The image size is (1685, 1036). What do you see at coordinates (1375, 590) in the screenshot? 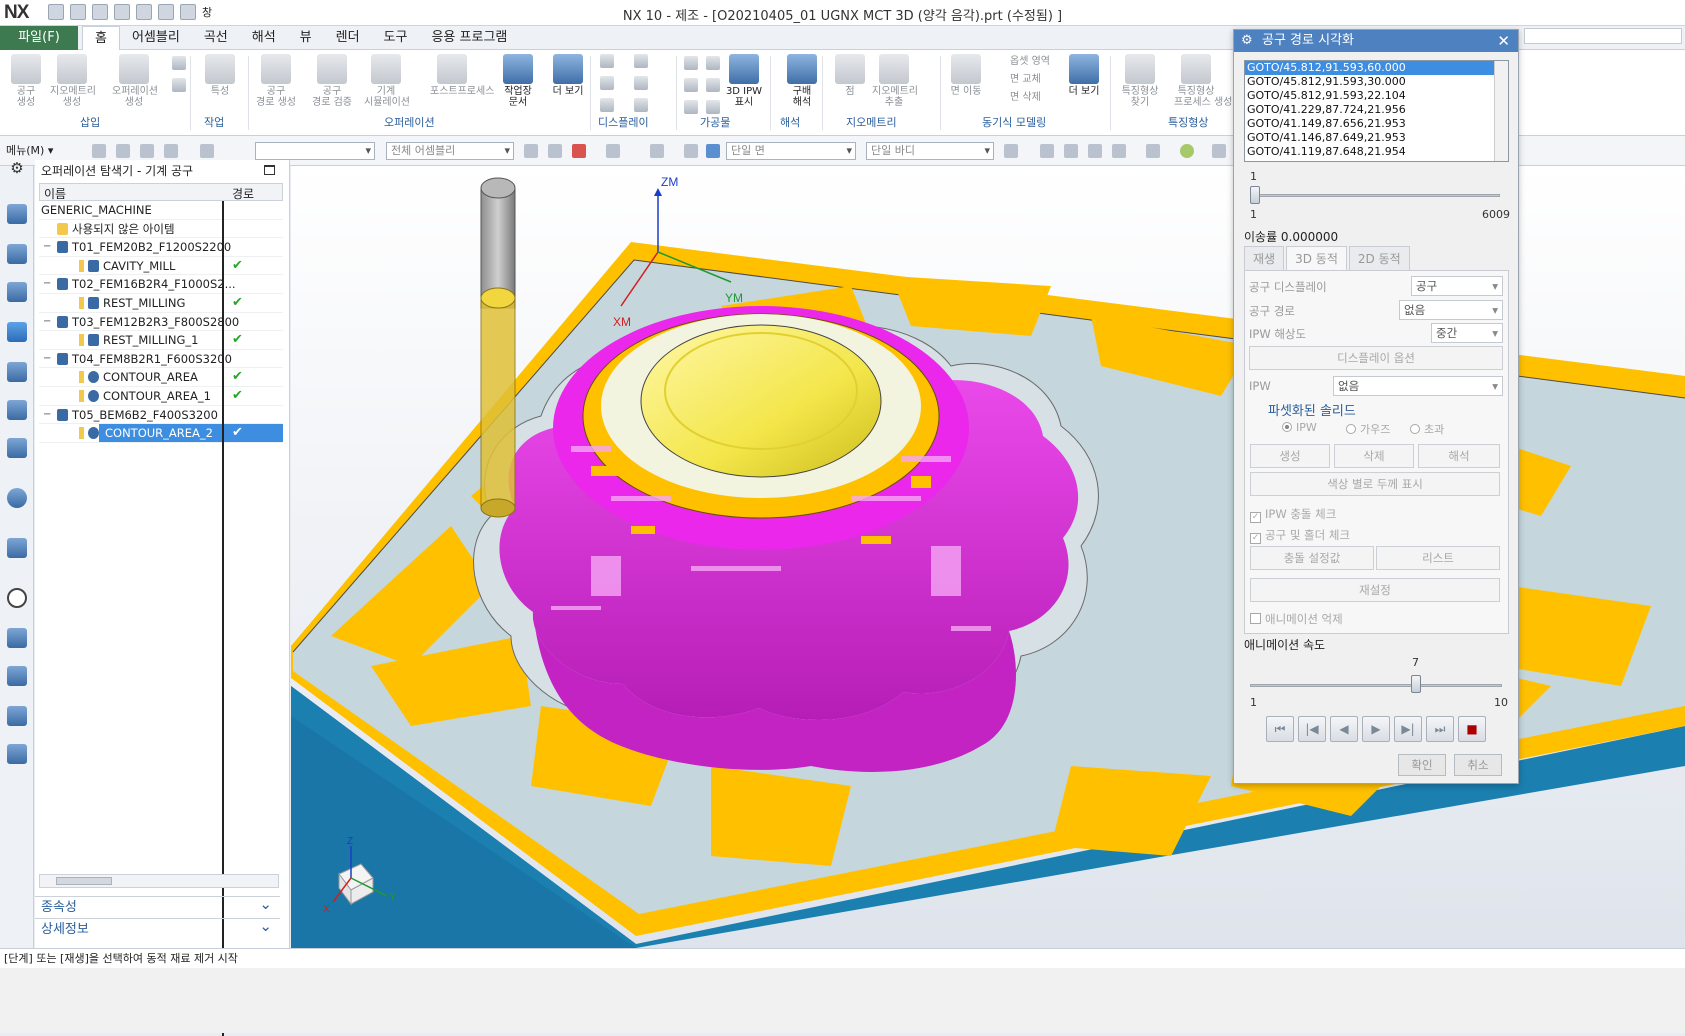
I see `reset-button: 재설정` at bounding box center [1375, 590].